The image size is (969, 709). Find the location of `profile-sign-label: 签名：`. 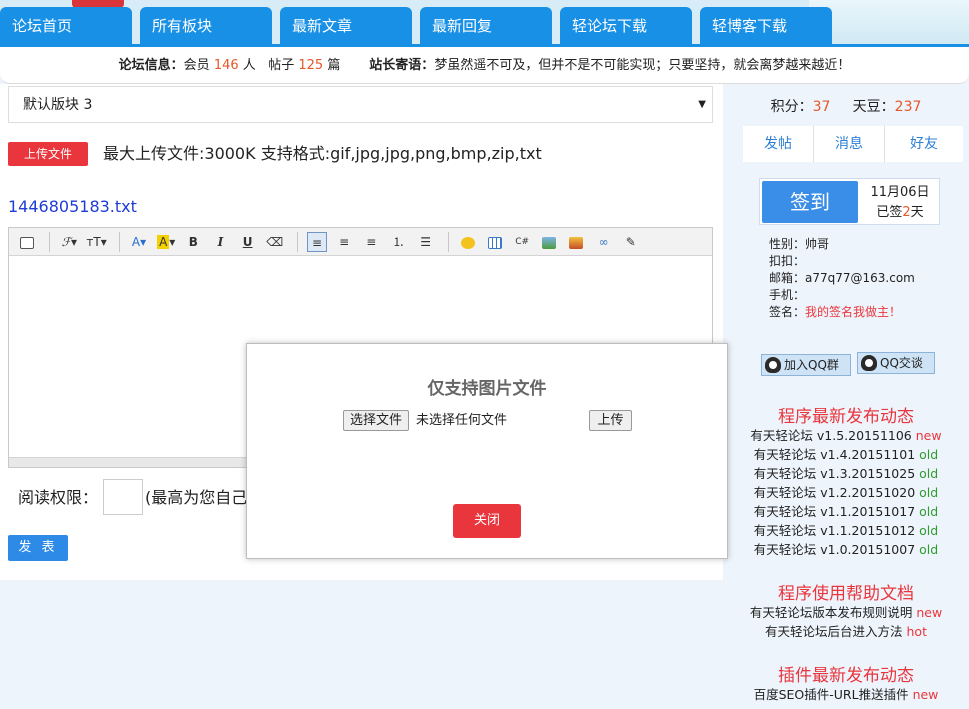

profile-sign-label: 签名： is located at coordinates (787, 312).